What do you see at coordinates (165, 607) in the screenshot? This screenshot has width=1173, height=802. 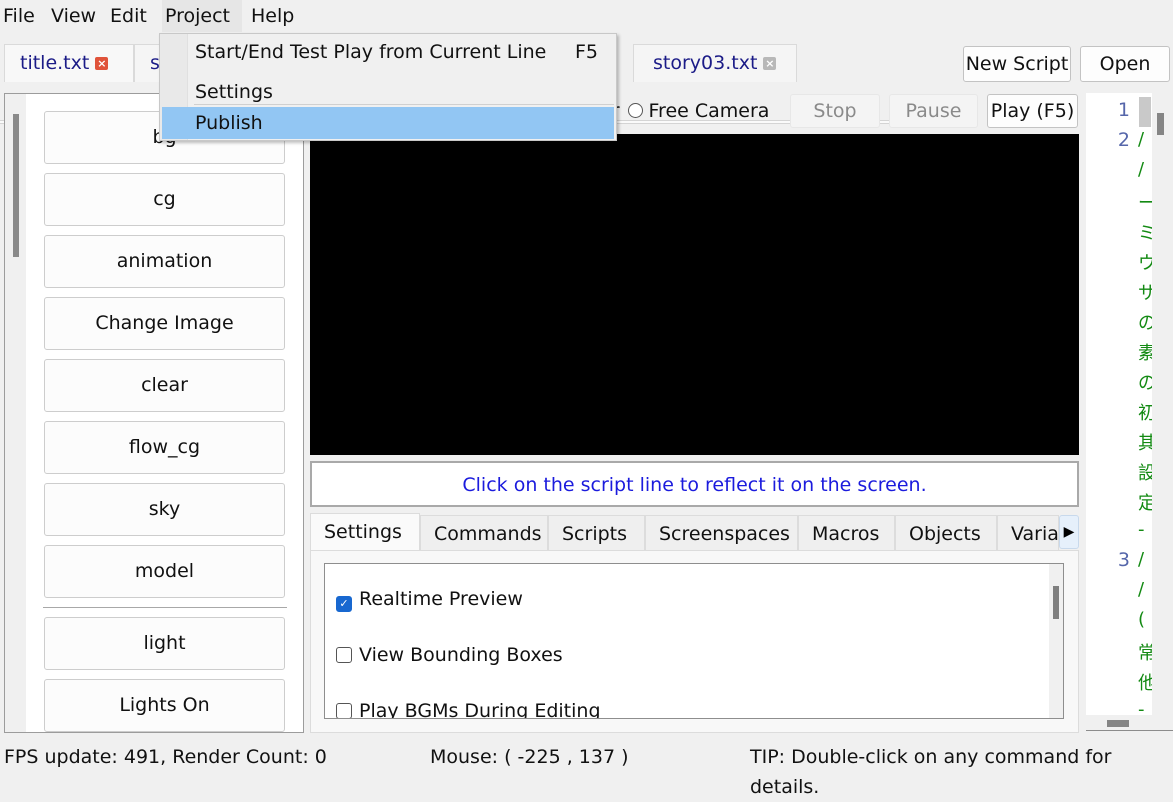 I see `command-group-divider` at bounding box center [165, 607].